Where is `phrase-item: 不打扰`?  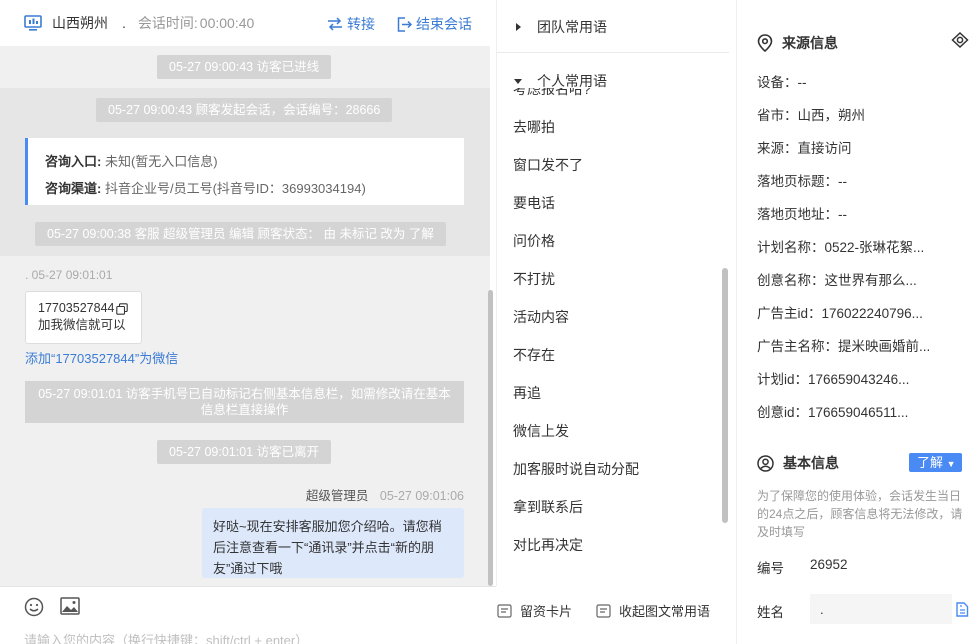
phrase-item: 不打扰 is located at coordinates (534, 279).